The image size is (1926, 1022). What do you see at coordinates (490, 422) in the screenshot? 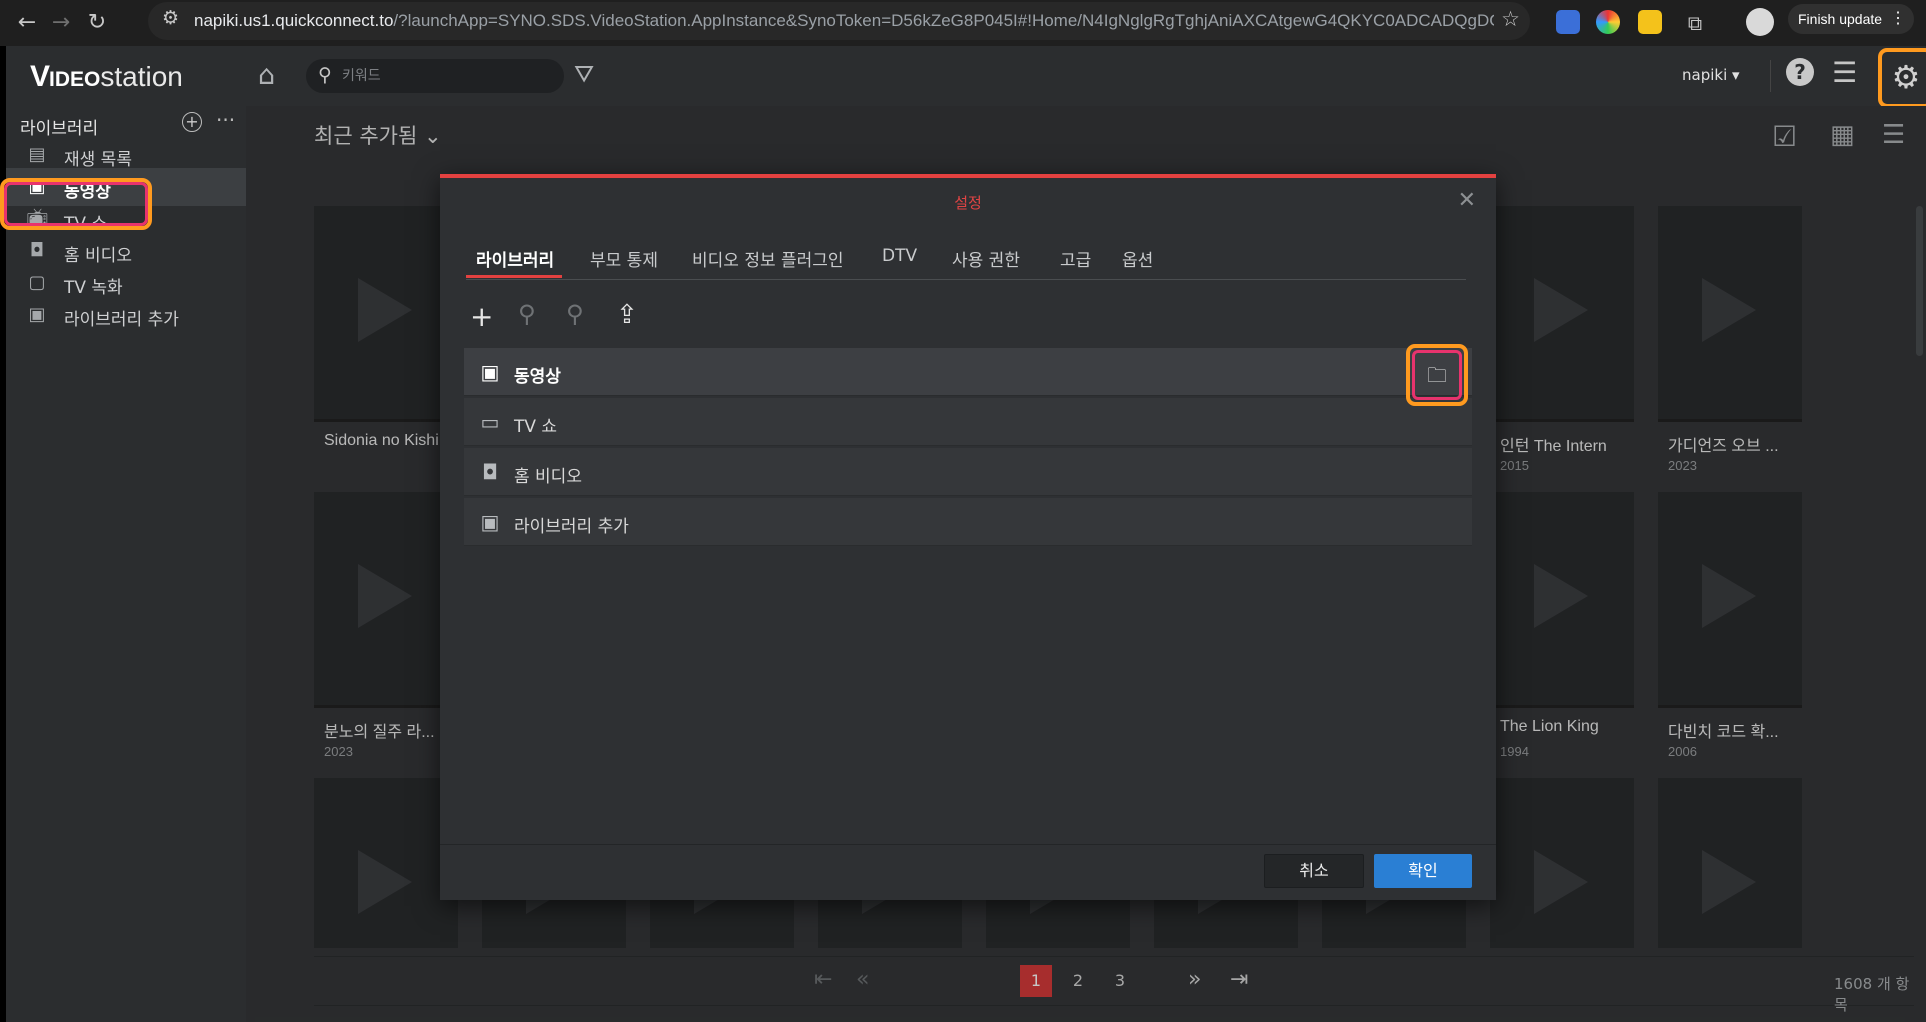
I see `tv-icon: ▭` at bounding box center [490, 422].